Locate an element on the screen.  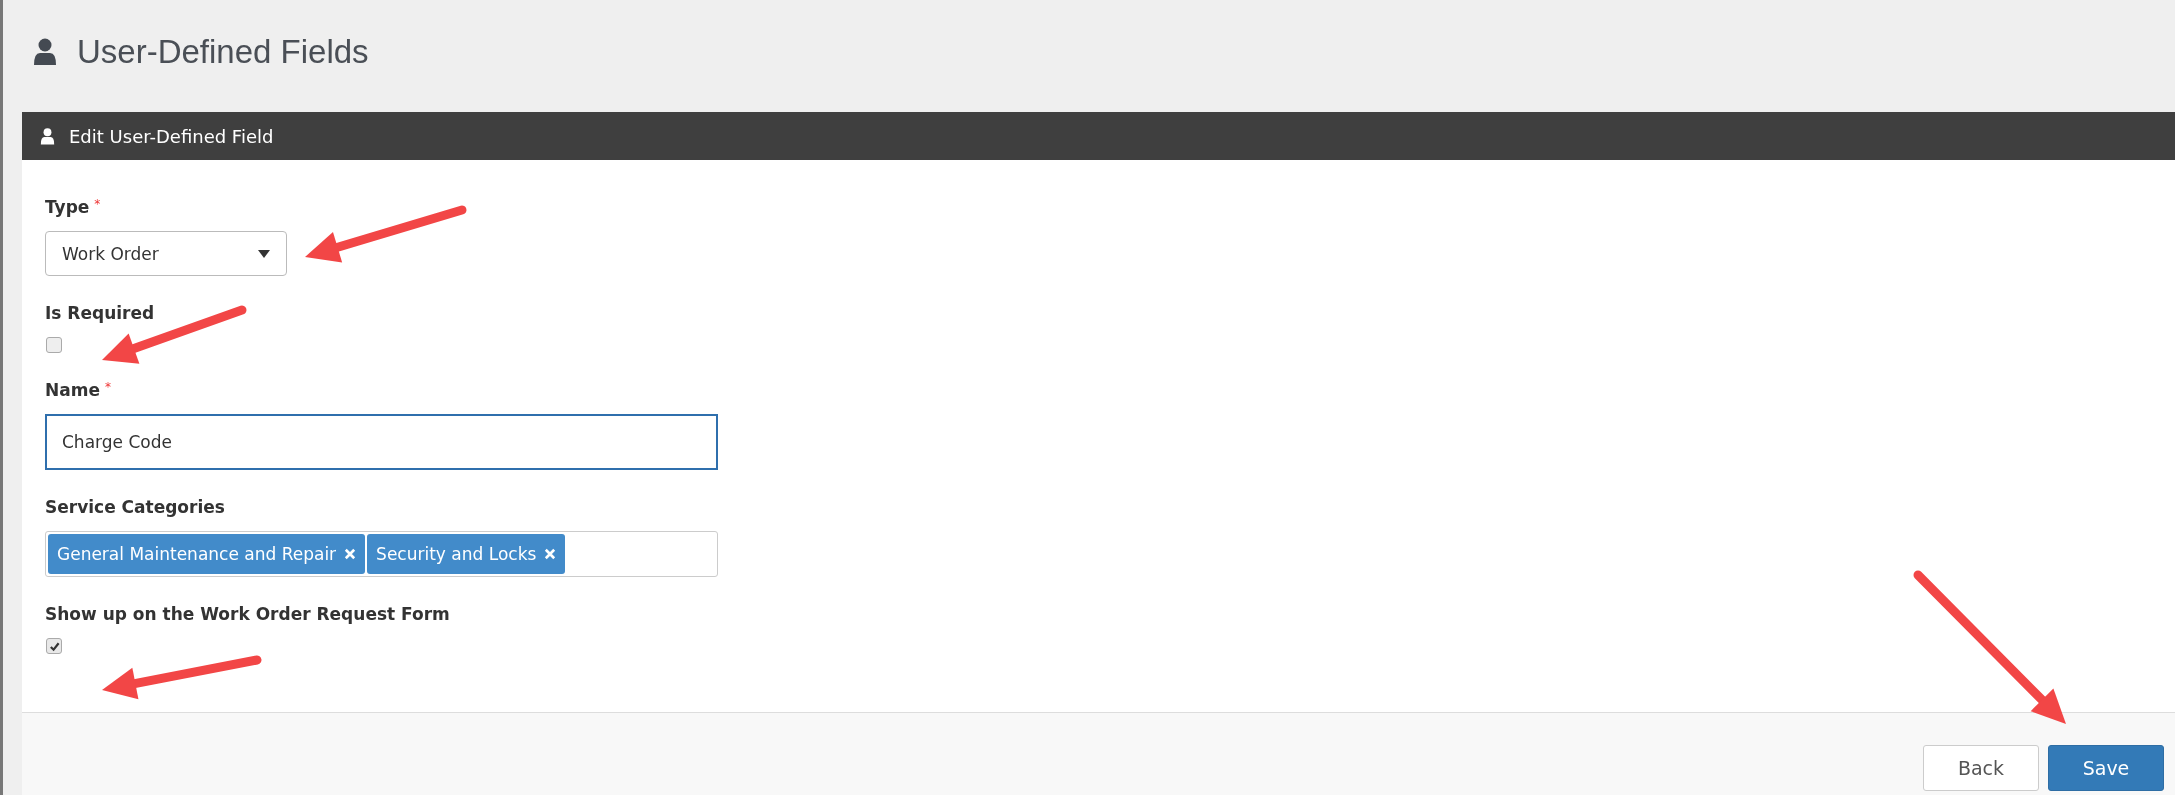
type-dropdown: Work Order is located at coordinates (166, 253).